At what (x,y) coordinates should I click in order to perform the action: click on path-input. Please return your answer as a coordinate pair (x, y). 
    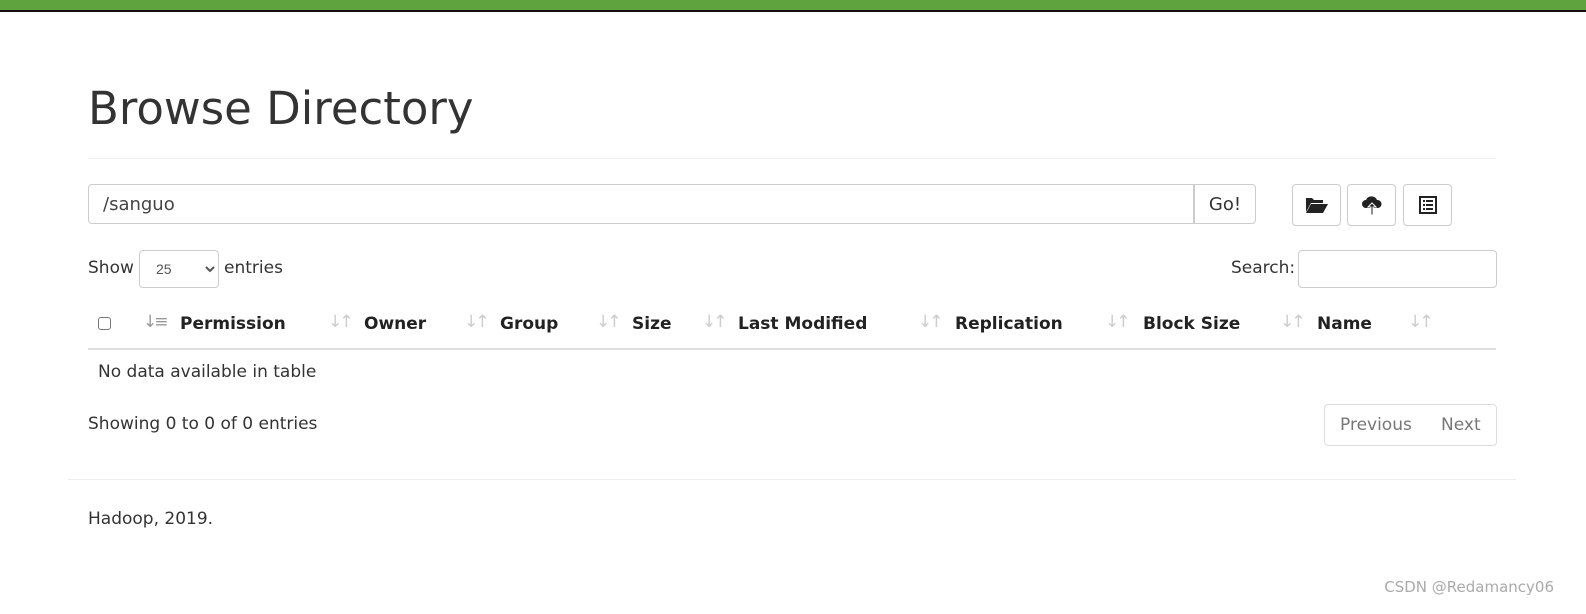
    Looking at the image, I should click on (641, 204).